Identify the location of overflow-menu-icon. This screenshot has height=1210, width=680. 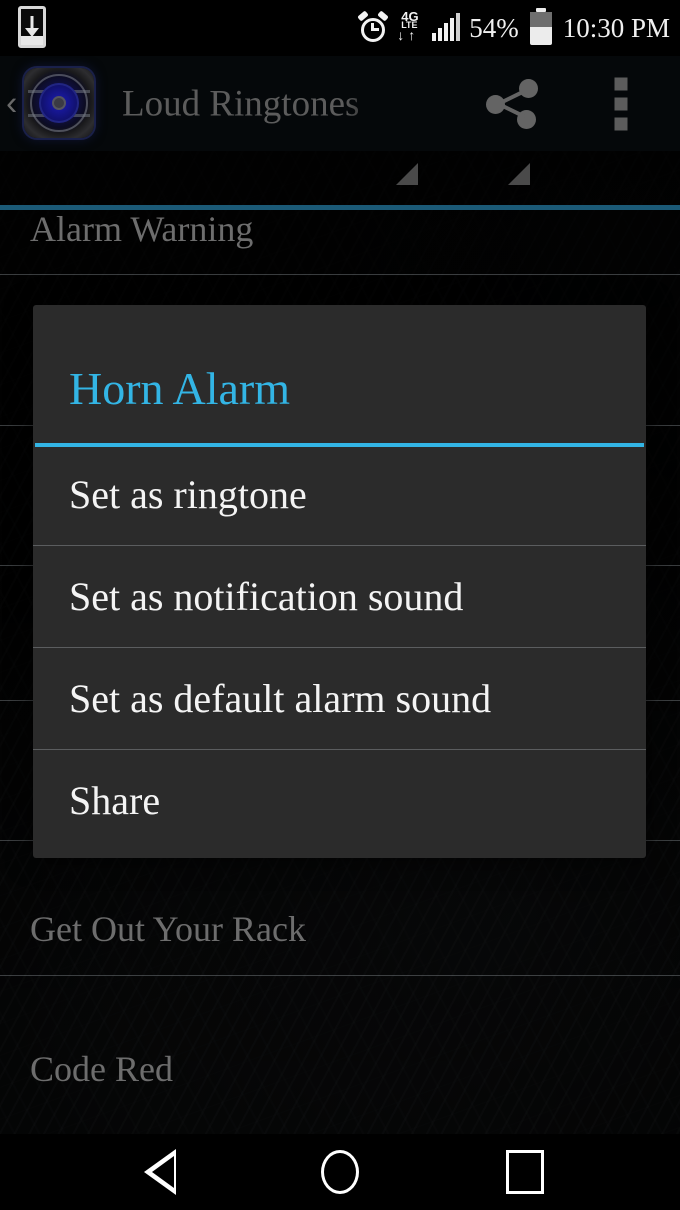
(621, 103).